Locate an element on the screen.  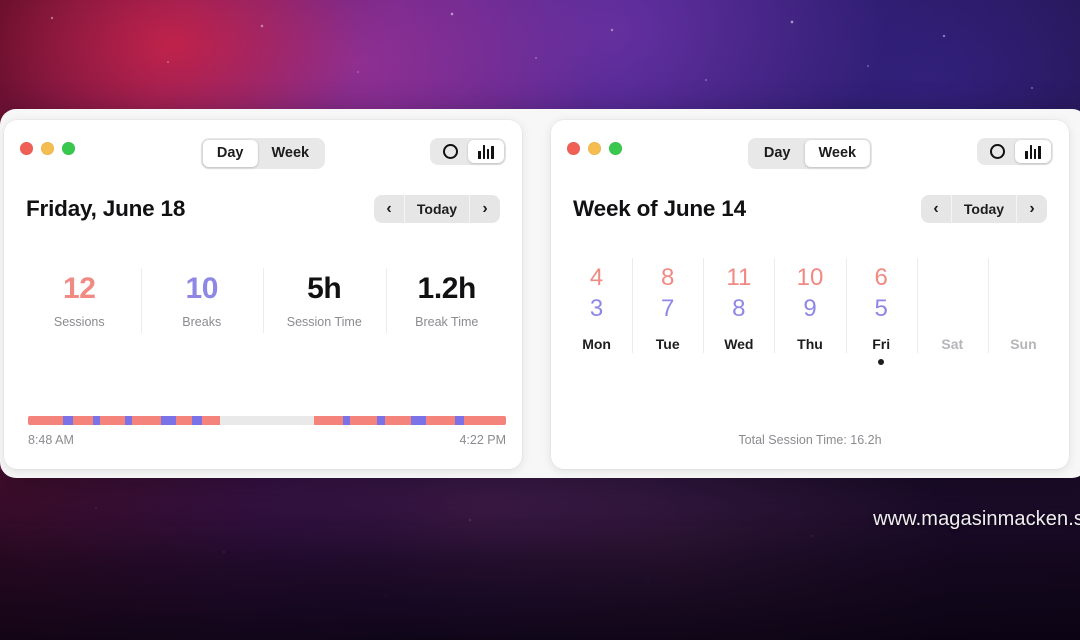
week-date-navigator: ‹ Today › is located at coordinates (984, 209).